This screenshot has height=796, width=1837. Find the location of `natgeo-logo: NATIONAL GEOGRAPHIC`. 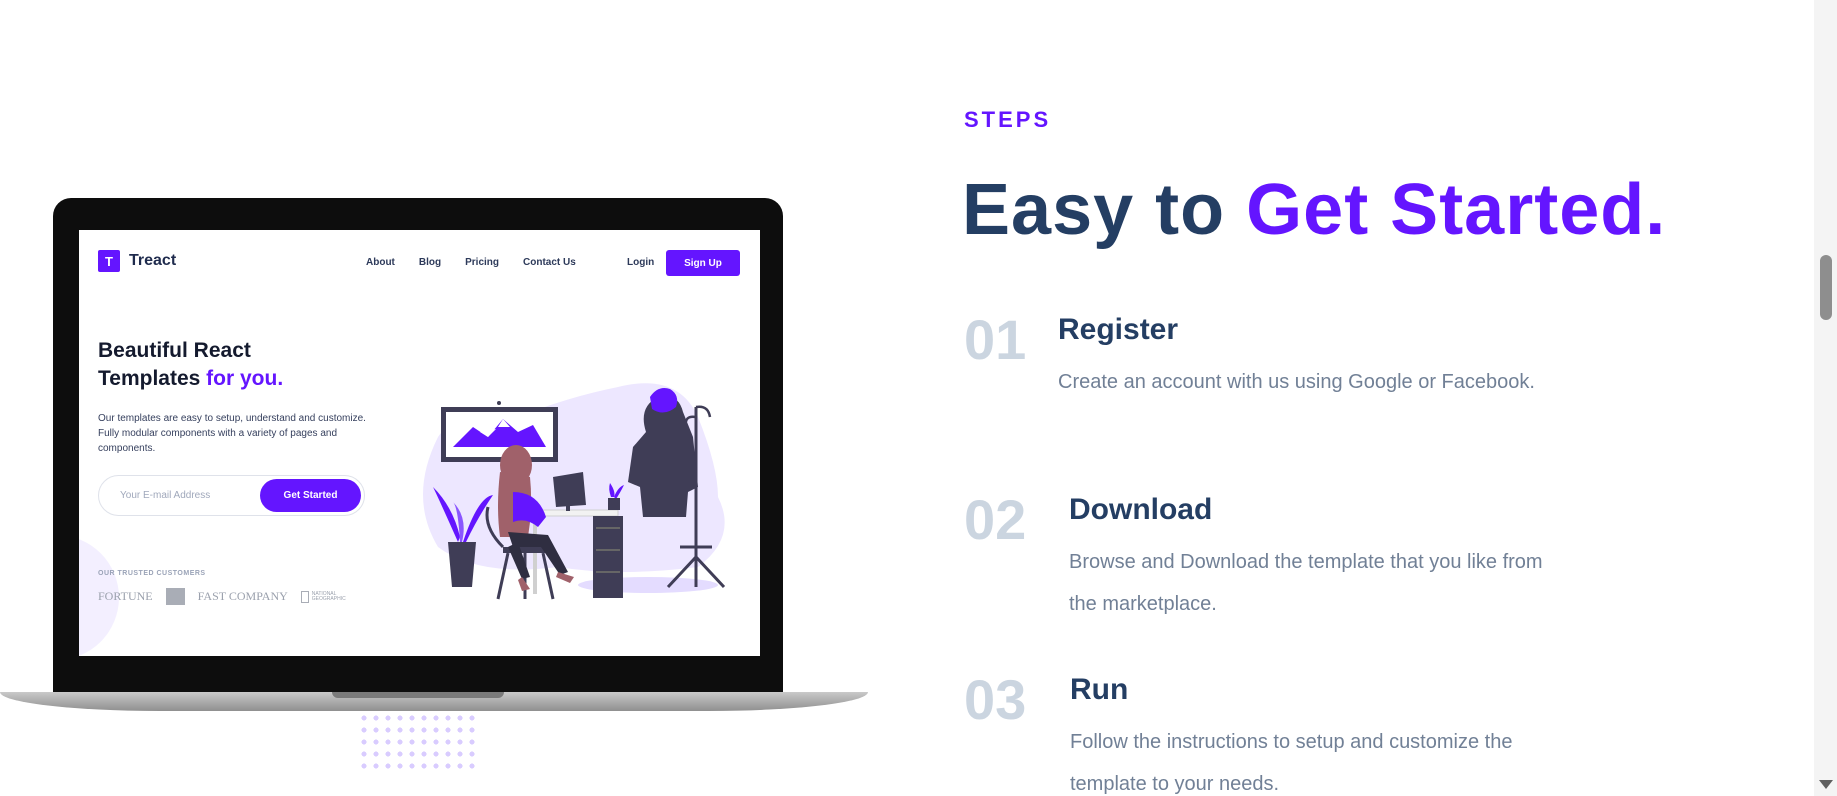

natgeo-logo: NATIONAL GEOGRAPHIC is located at coordinates (325, 596).